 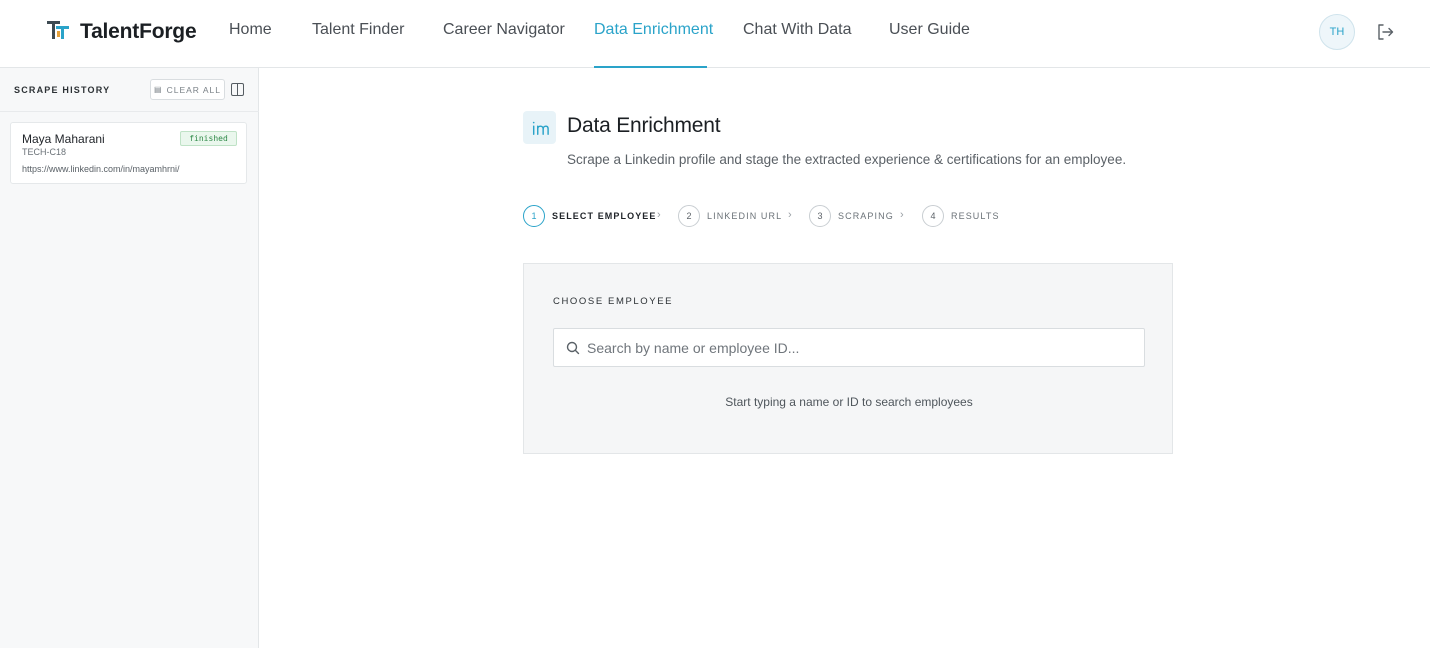 I want to click on step-4-label: RESULTS, so click(x=975, y=216).